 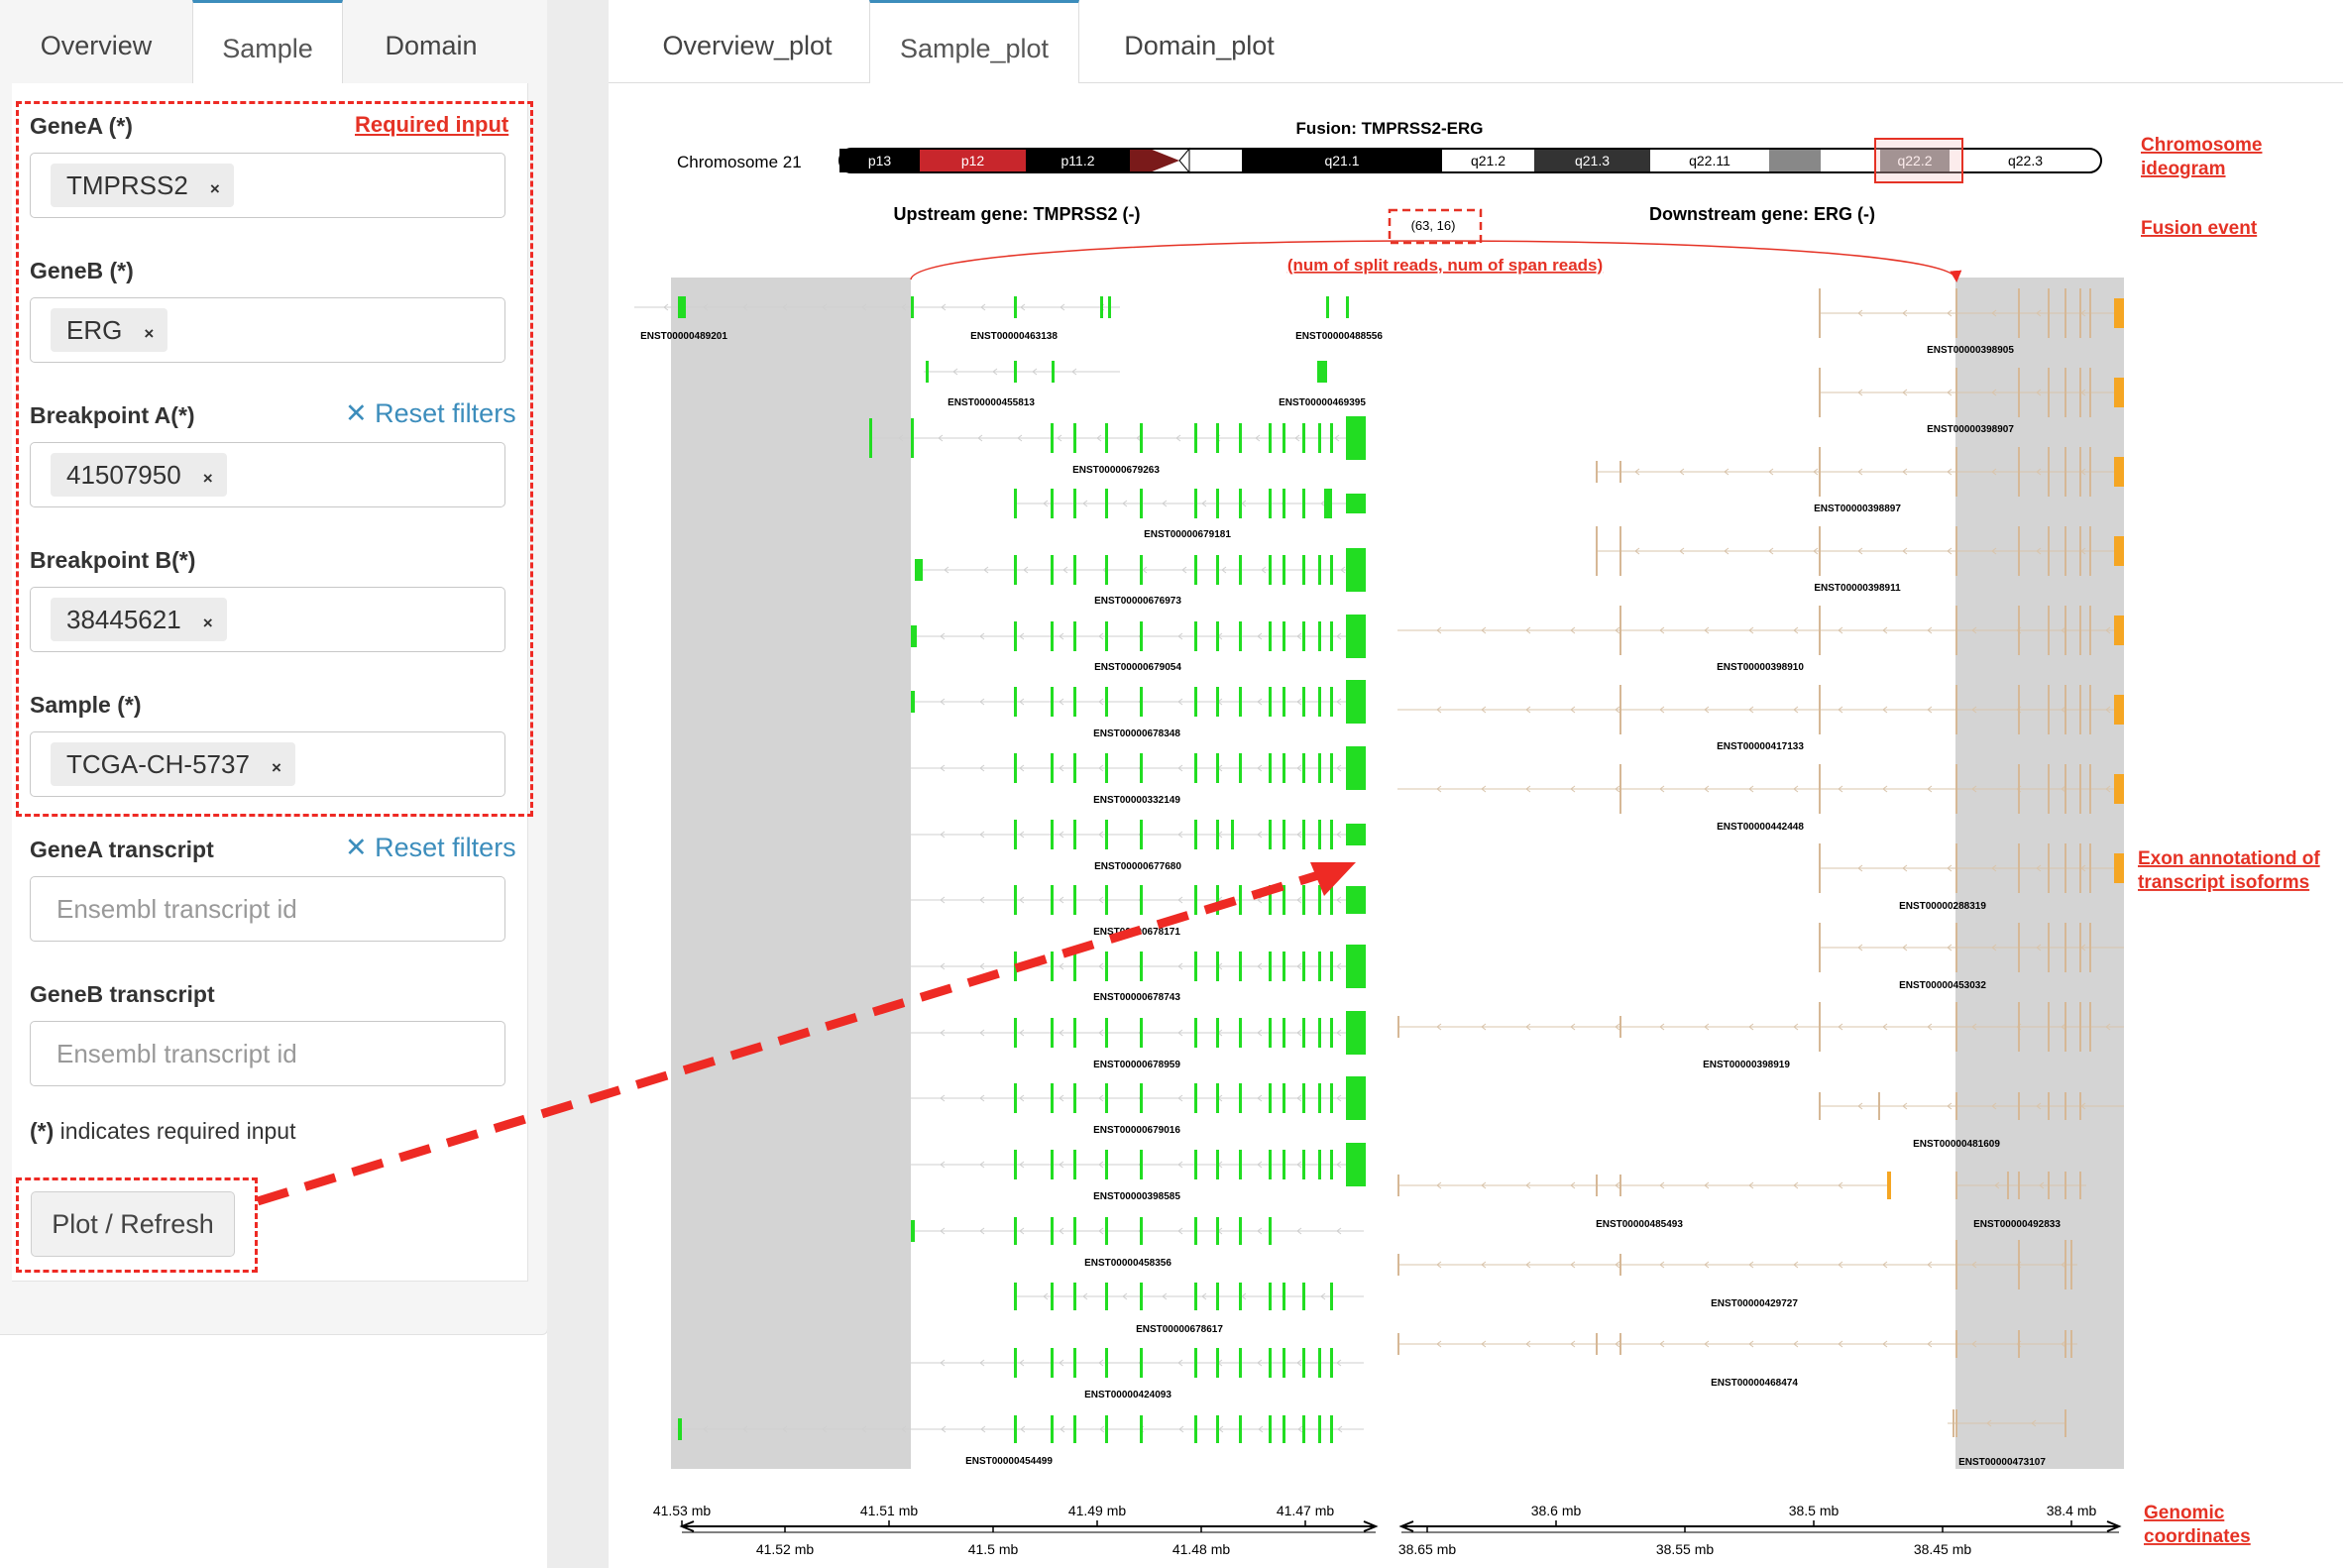 What do you see at coordinates (880, 160) in the screenshot?
I see `band-label: p13` at bounding box center [880, 160].